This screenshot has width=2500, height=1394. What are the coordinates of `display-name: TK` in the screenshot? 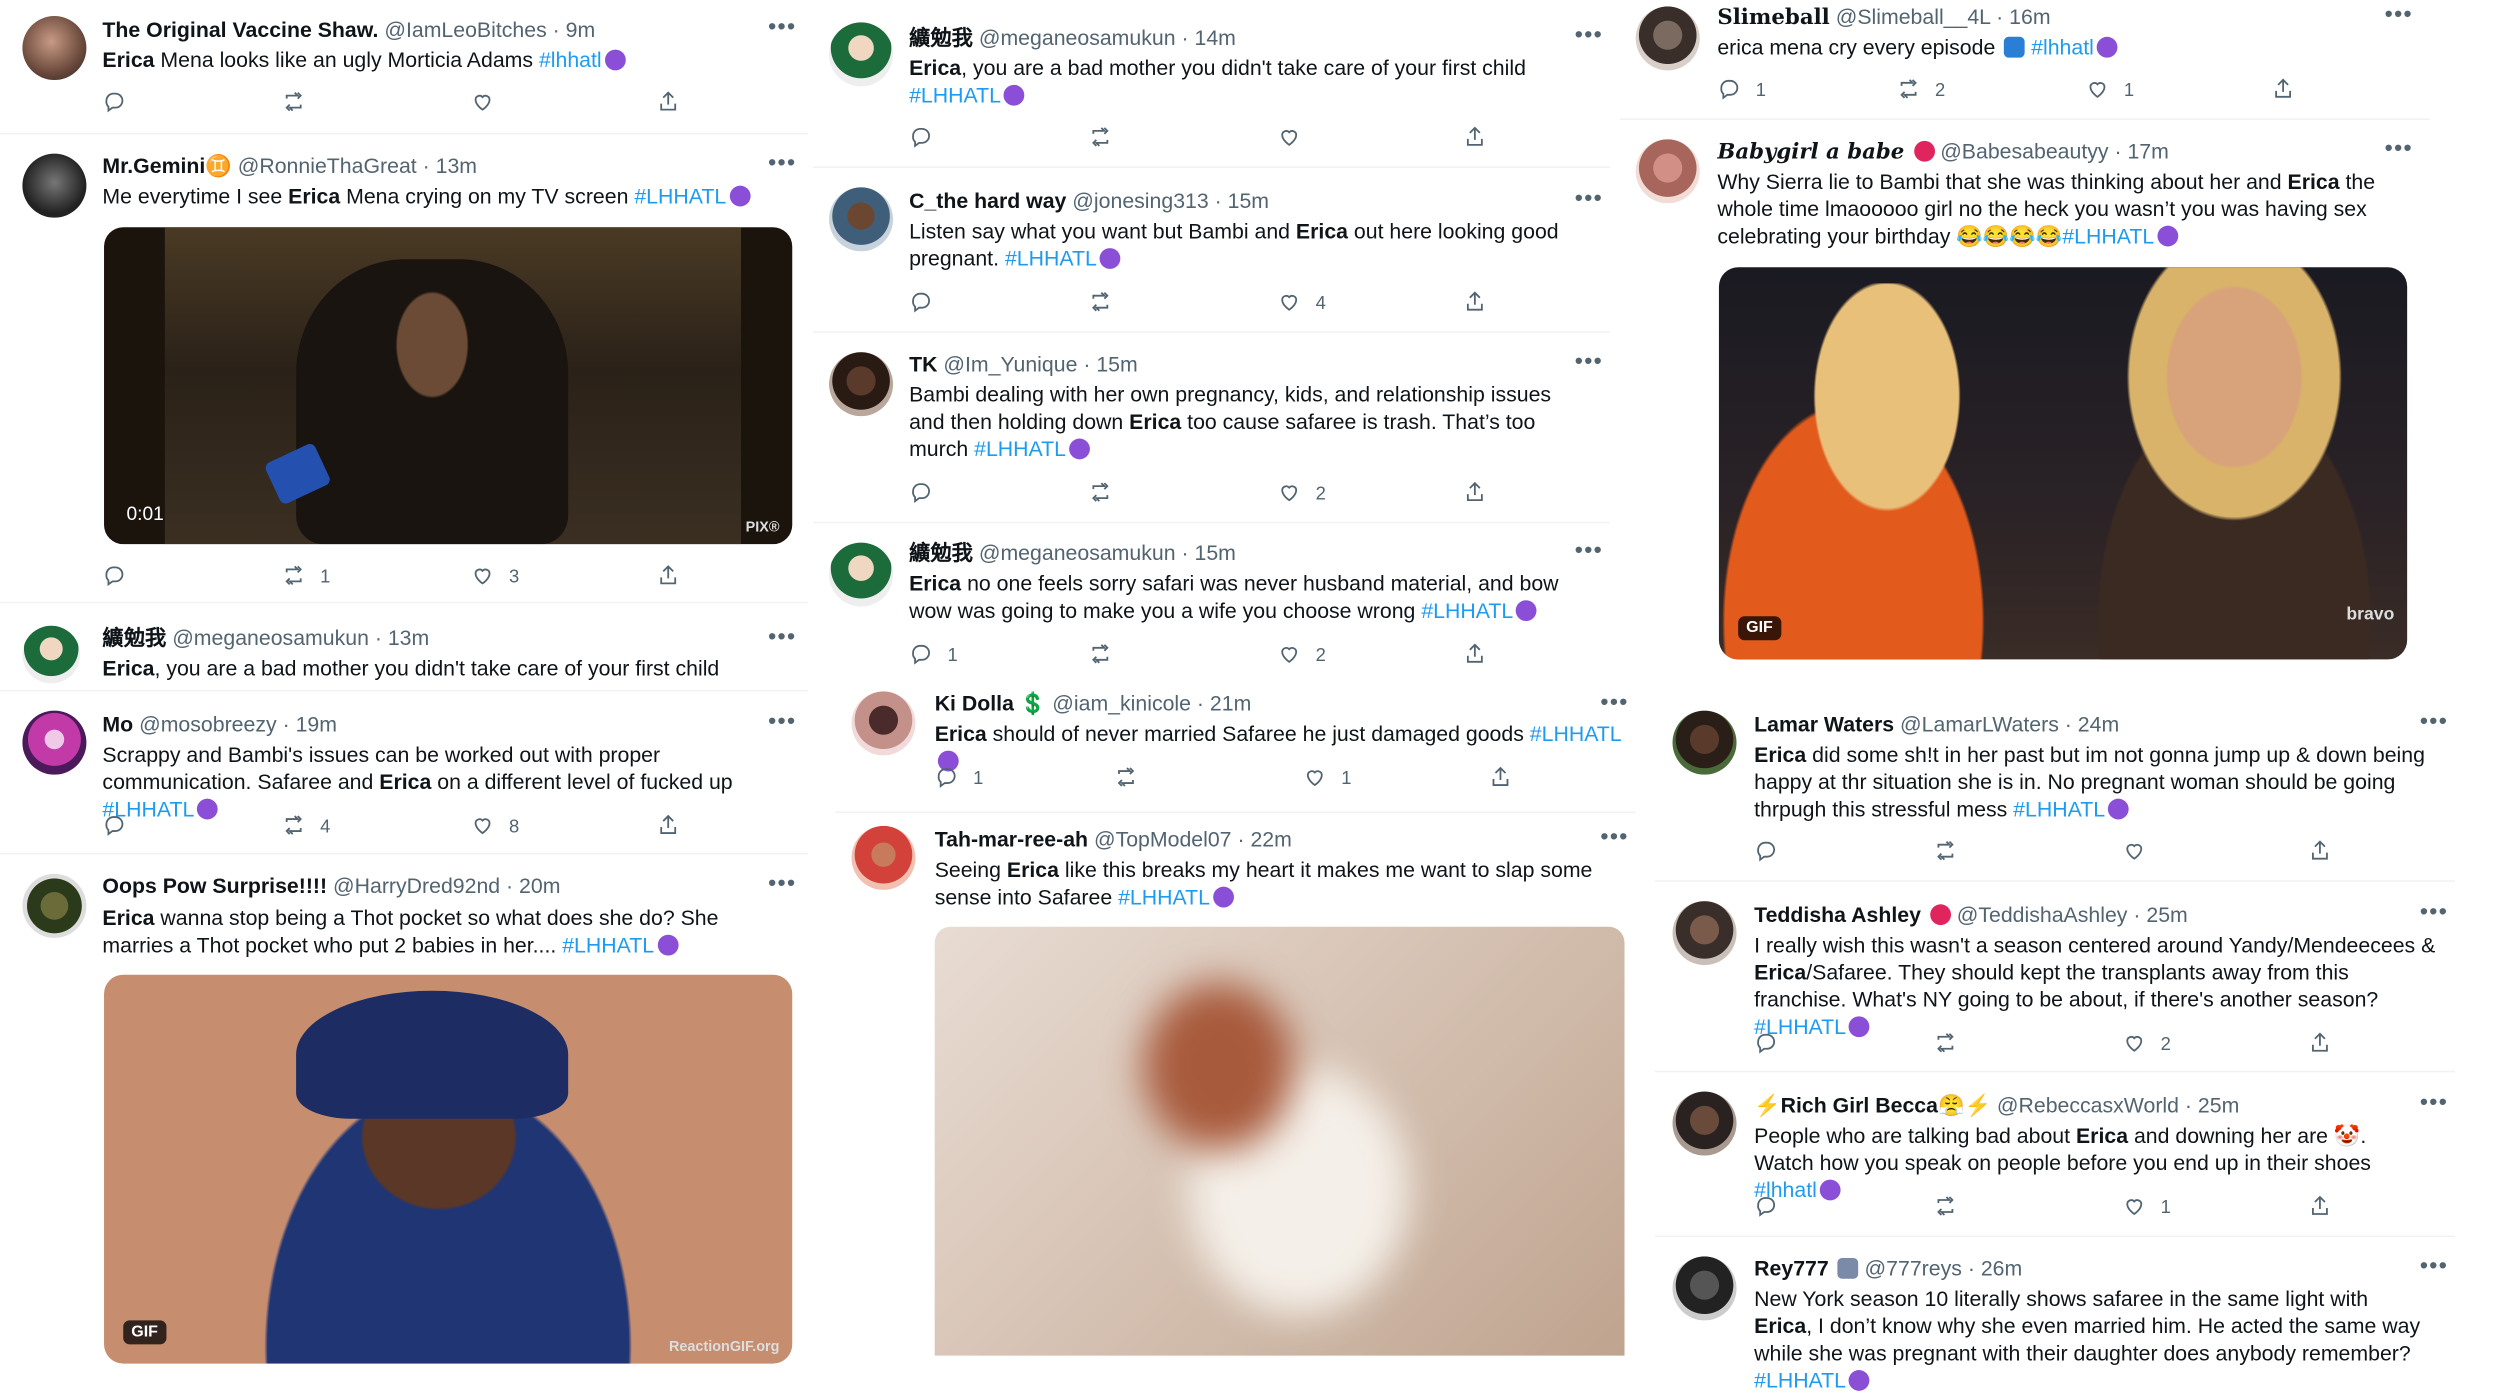 It's located at (923, 364).